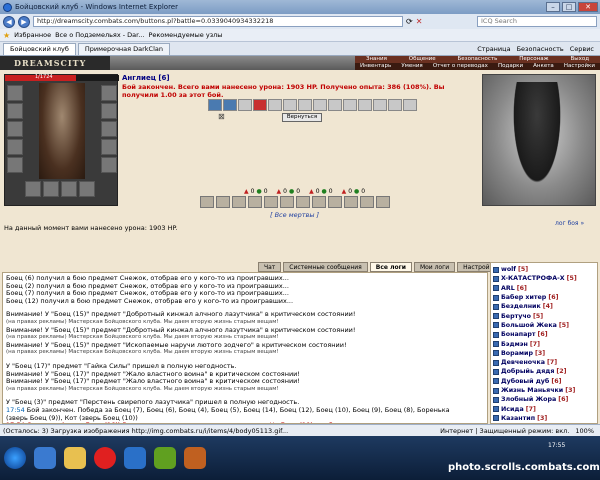 This screenshot has width=600, height=480. Describe the element at coordinates (544, 288) in the screenshot. I see `user-item: ARL [6]` at that location.